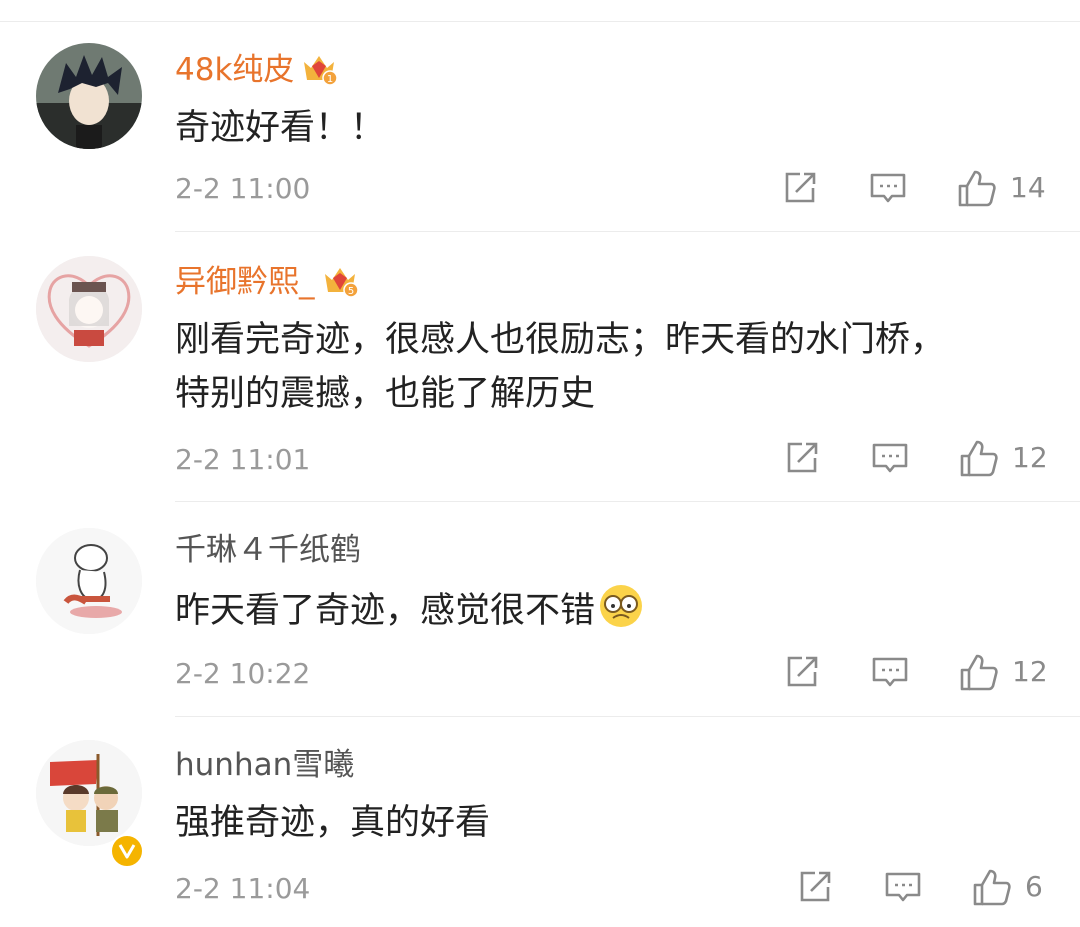  I want to click on timestamp: 2-2 10:22, so click(243, 673).